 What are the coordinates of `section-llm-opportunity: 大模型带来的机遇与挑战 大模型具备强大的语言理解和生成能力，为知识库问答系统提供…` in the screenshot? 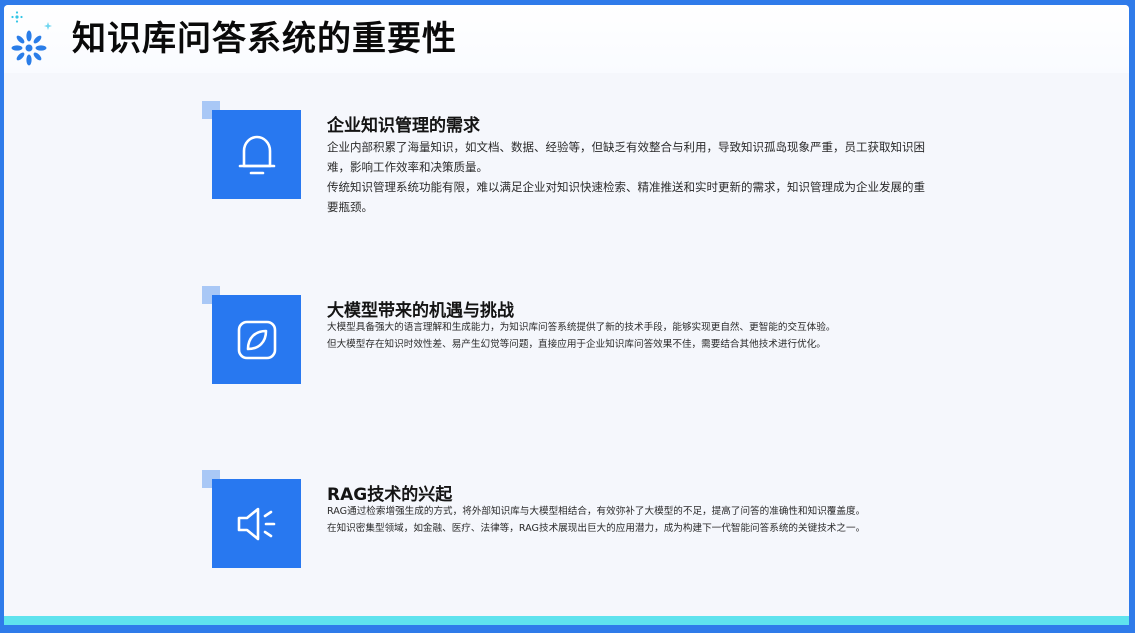 It's located at (562, 336).